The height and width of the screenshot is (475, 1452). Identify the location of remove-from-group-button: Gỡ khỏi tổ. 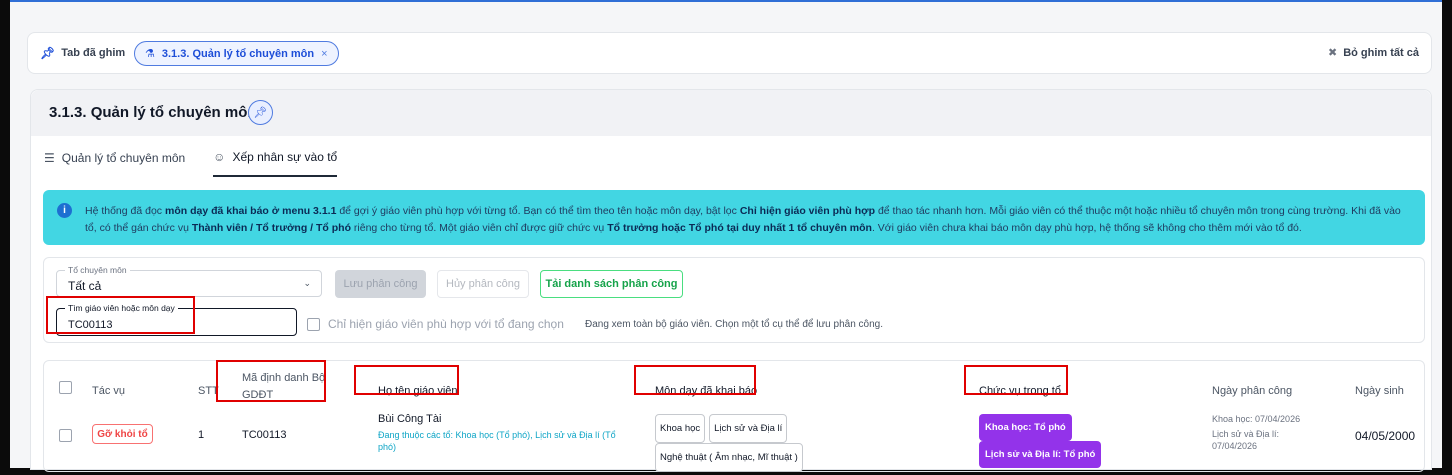
(122, 434).